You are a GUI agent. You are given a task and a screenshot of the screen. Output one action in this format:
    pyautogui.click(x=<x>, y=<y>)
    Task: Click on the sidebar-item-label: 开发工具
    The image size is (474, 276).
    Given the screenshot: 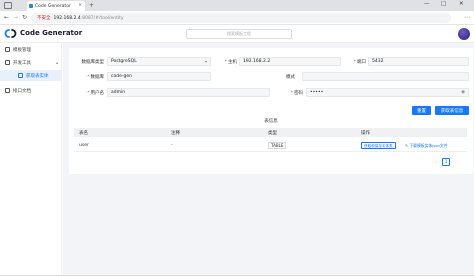 What is the action you would take?
    pyautogui.click(x=22, y=63)
    